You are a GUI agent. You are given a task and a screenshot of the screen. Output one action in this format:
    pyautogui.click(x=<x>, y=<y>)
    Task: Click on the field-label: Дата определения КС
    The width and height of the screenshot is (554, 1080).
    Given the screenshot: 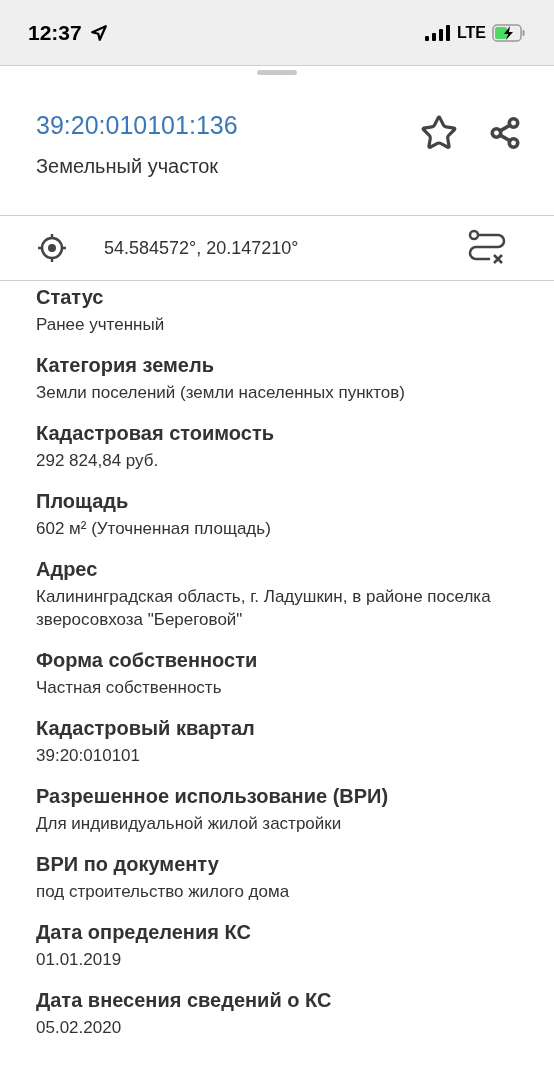 What is the action you would take?
    pyautogui.click(x=144, y=932)
    